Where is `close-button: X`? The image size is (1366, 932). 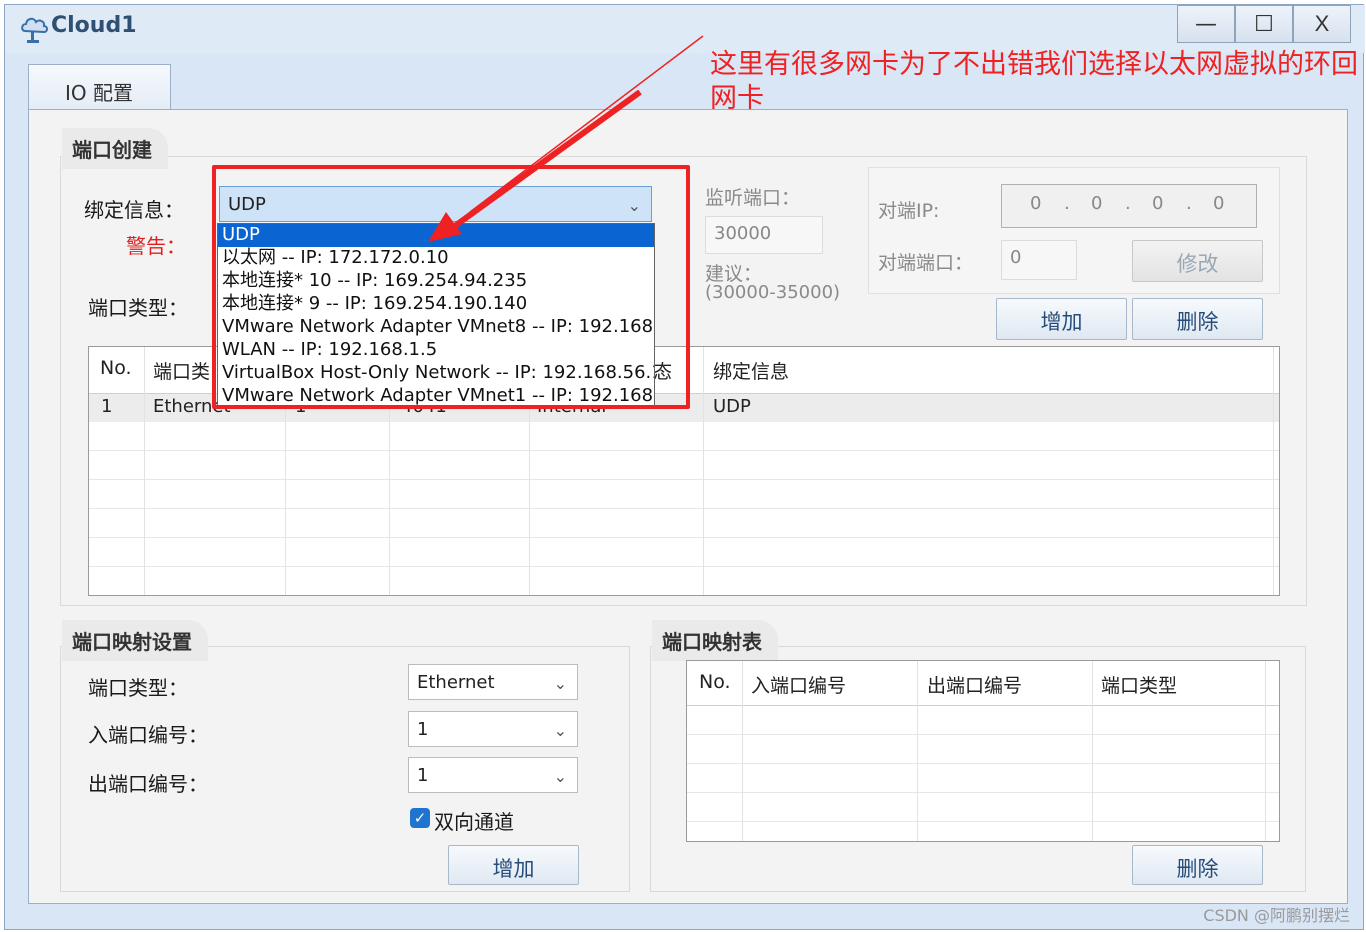 close-button: X is located at coordinates (1322, 24).